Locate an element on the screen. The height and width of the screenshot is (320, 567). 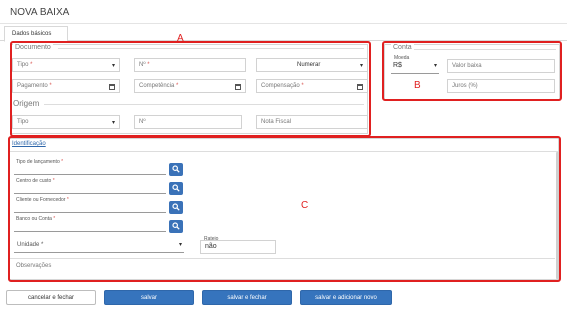
annotation-label-b: B is located at coordinates (417, 85).